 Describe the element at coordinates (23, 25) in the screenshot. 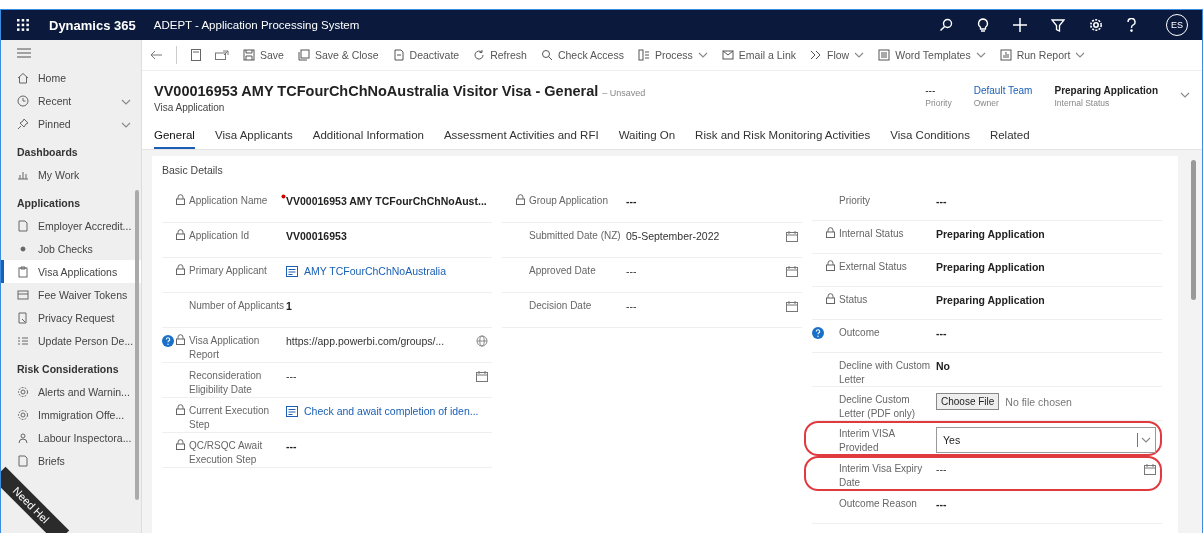

I see `app-launcher-icon` at that location.